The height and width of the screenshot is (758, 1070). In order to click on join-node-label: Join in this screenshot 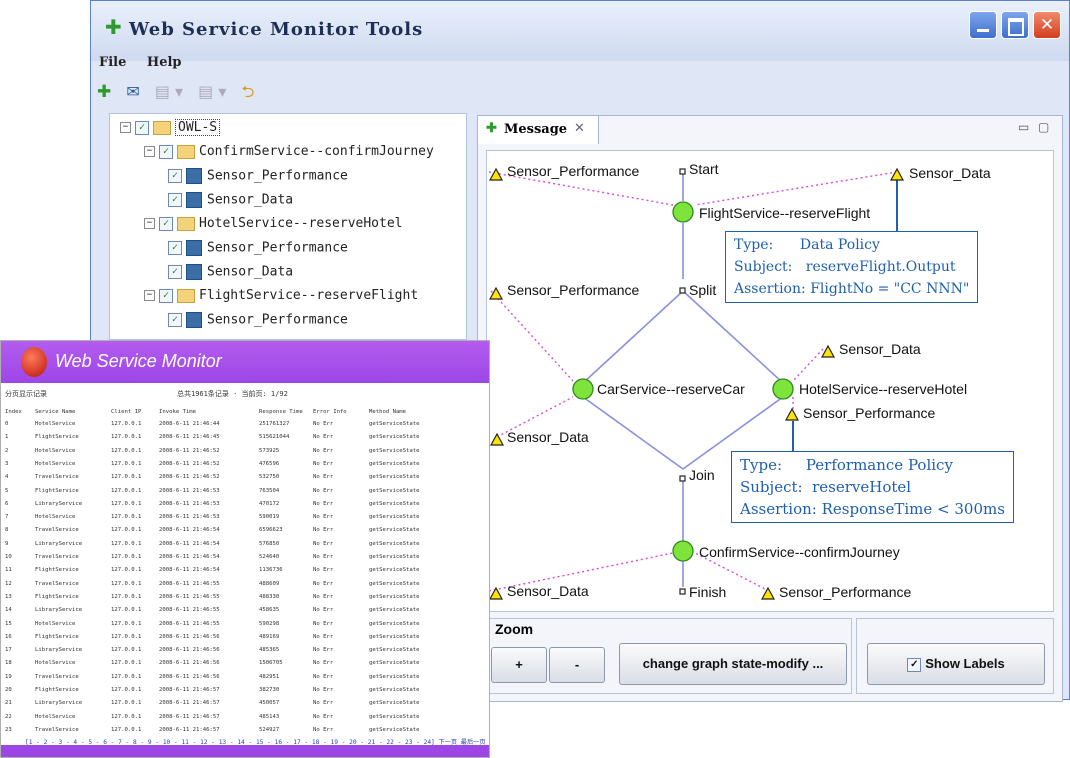, I will do `click(702, 475)`.